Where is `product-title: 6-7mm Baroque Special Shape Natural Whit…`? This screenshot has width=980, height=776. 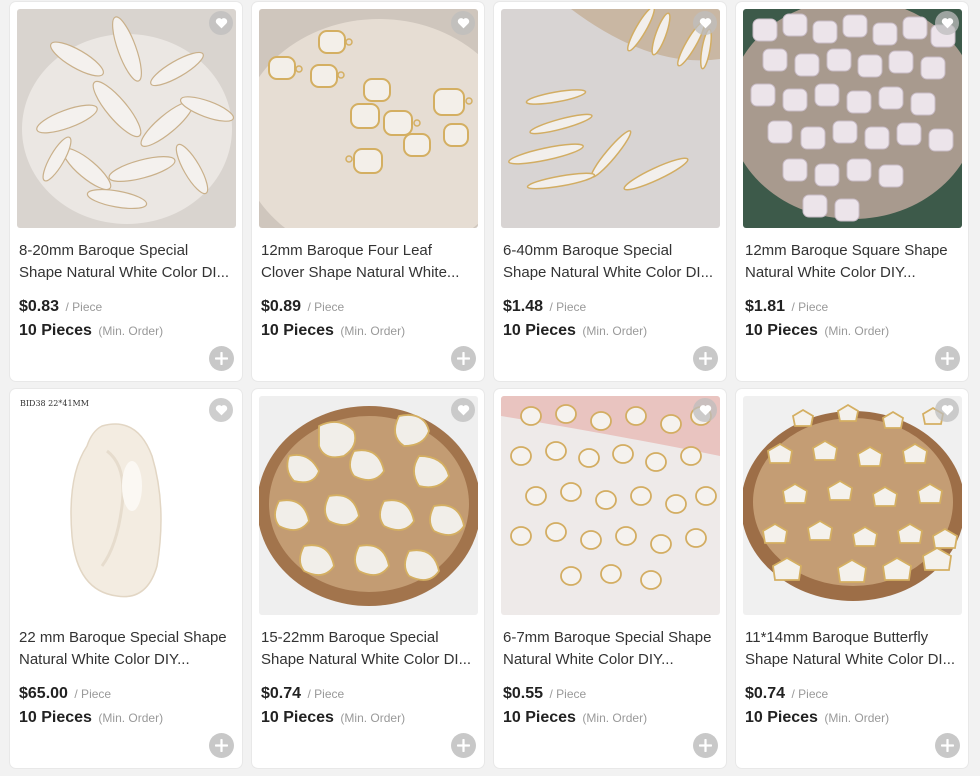
product-title: 6-7mm Baroque Special Shape Natural Whit… is located at coordinates (611, 649).